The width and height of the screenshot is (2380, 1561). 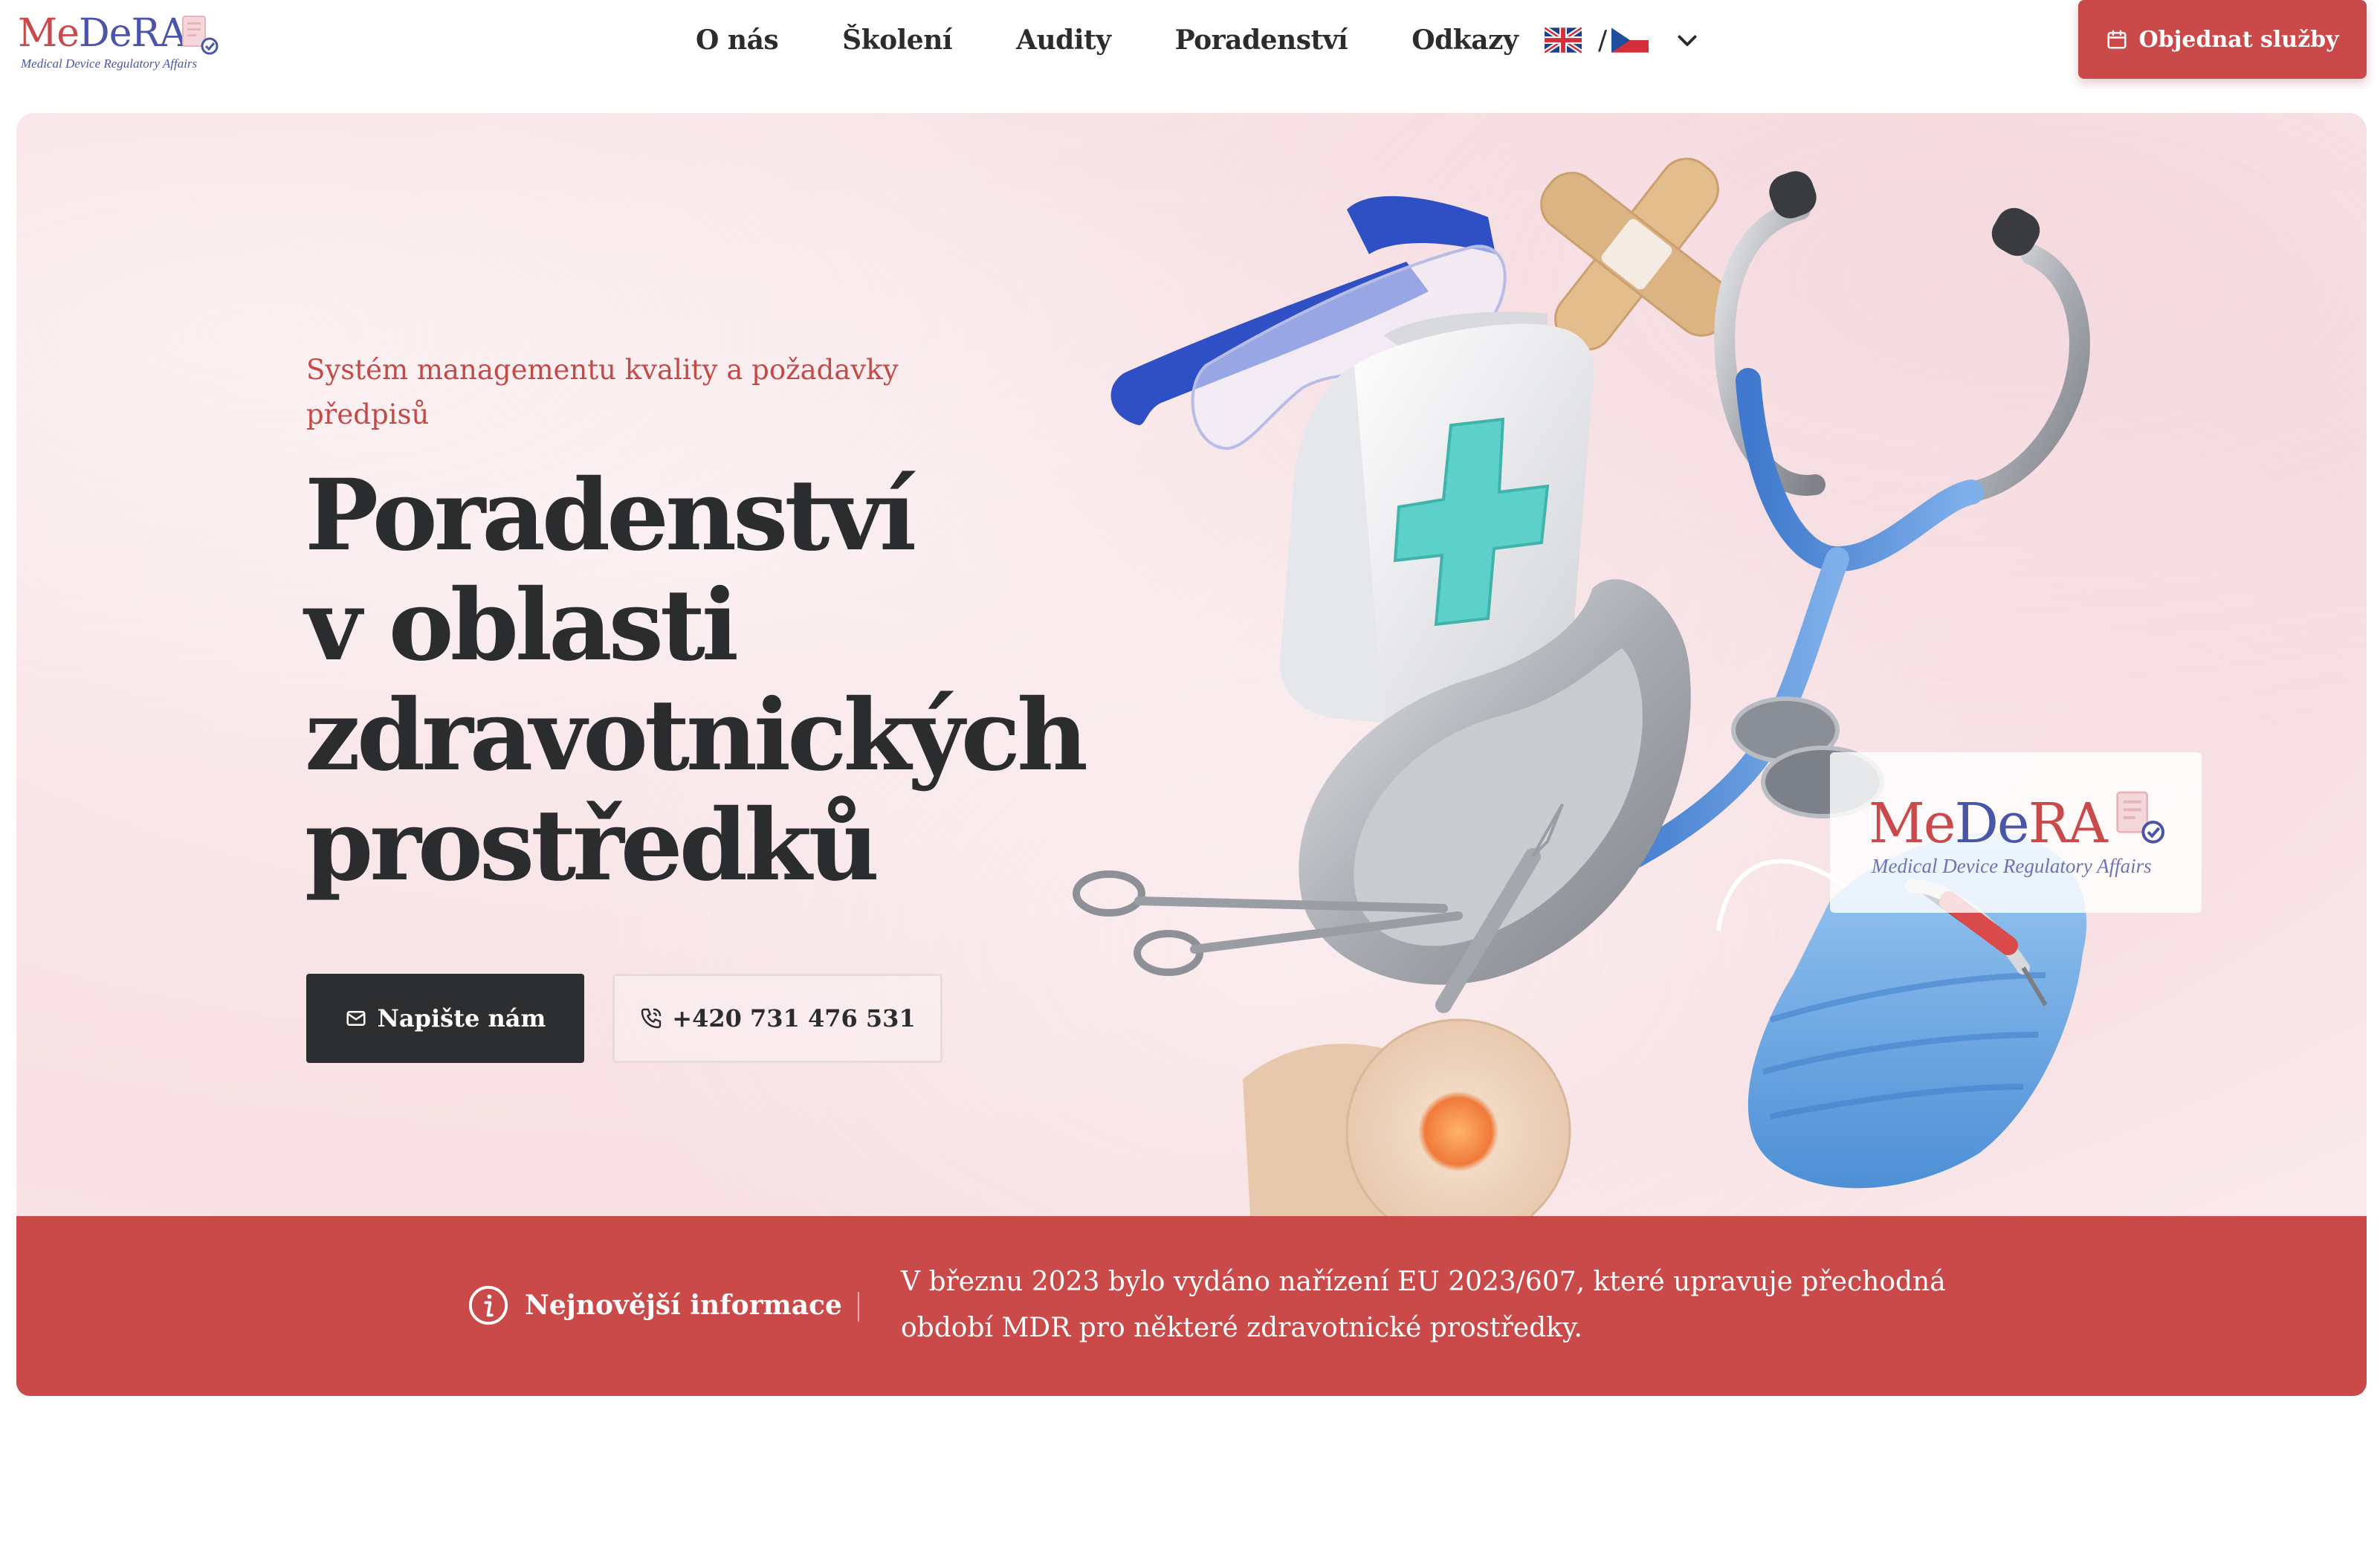 I want to click on main-nav: O nás Školení Audity Poradenství Odkazy, so click(x=1139, y=40).